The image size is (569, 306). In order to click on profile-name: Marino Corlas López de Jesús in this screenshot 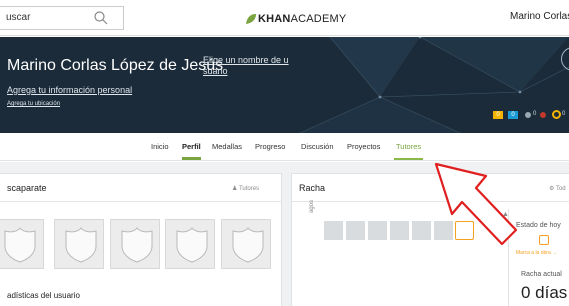, I will do `click(115, 65)`.